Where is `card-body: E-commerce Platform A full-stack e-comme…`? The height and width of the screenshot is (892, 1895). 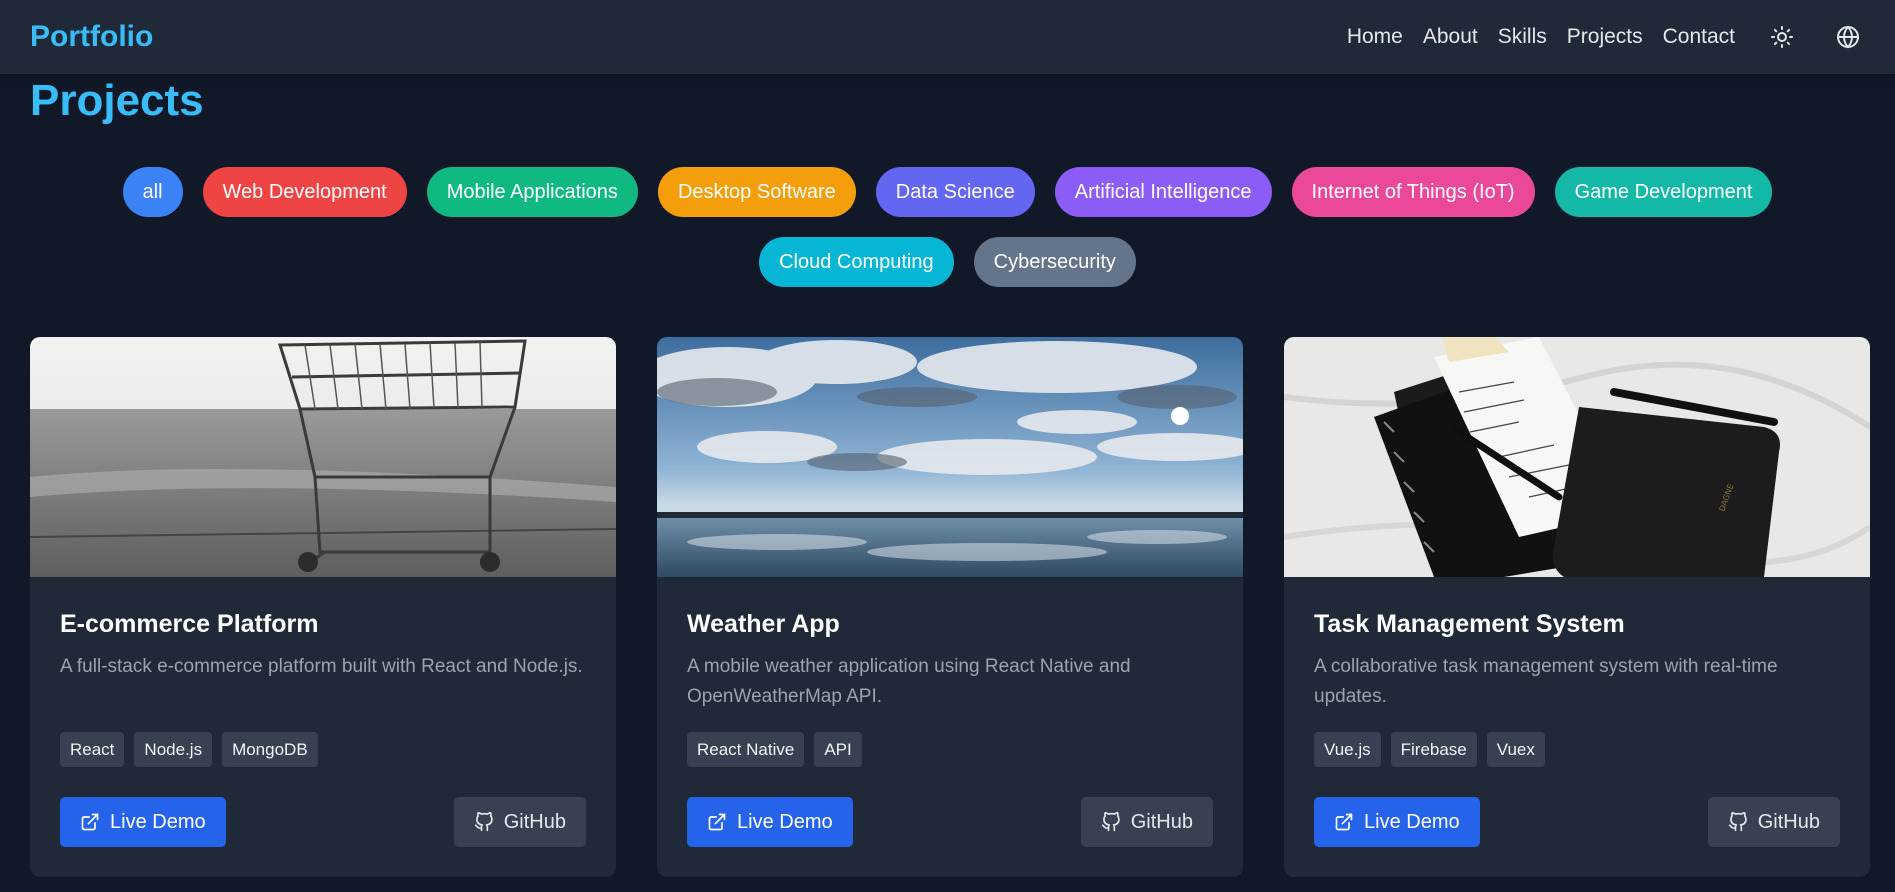 card-body: E-commerce Platform A full-stack e-comme… is located at coordinates (323, 672).